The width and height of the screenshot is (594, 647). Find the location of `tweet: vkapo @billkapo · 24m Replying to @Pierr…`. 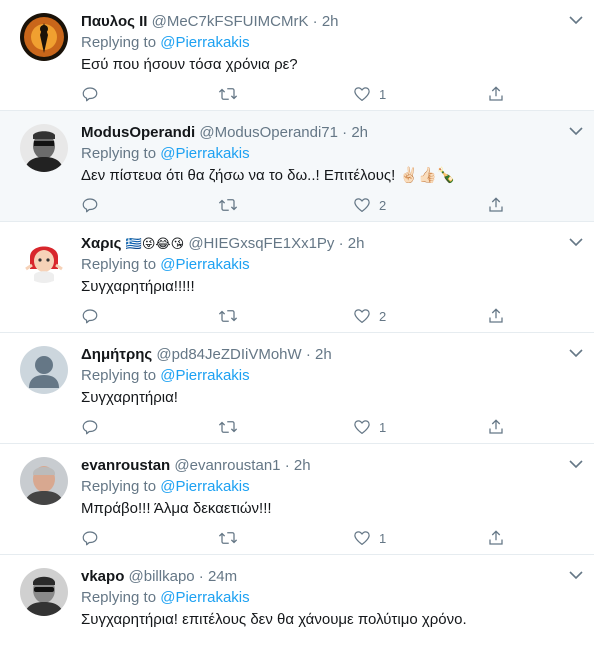

tweet: vkapo @billkapo · 24m Replying to @Pierr… is located at coordinates (297, 601).